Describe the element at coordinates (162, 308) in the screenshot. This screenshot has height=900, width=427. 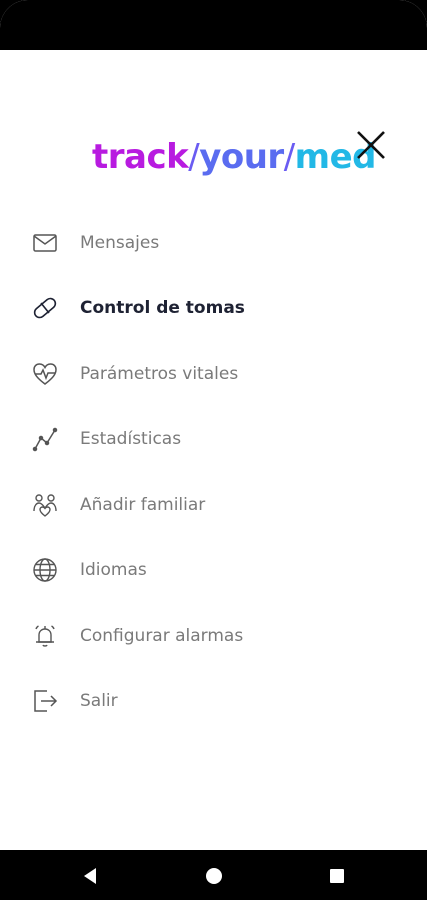
I see `menu-item-label: Control de tomas` at that location.